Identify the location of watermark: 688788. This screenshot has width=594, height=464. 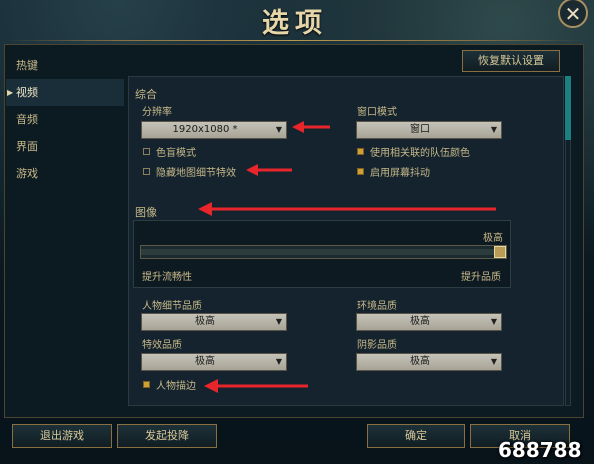
(540, 450).